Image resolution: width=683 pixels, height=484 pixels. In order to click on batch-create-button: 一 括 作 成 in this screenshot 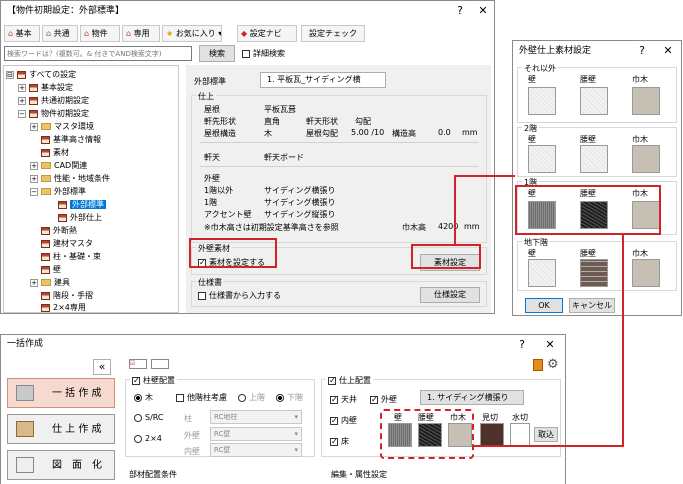, I will do `click(61, 393)`.